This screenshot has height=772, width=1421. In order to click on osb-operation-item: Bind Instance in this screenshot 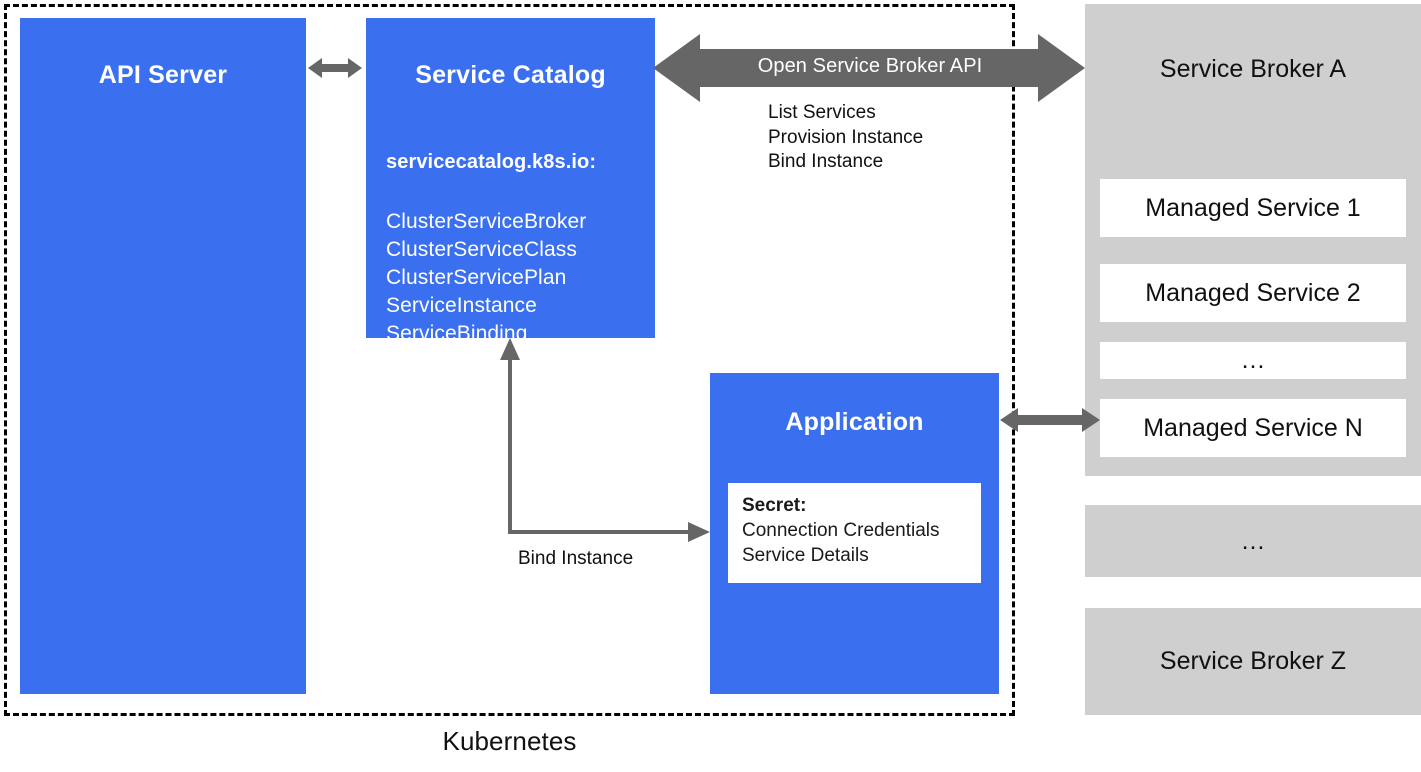, I will do `click(826, 161)`.